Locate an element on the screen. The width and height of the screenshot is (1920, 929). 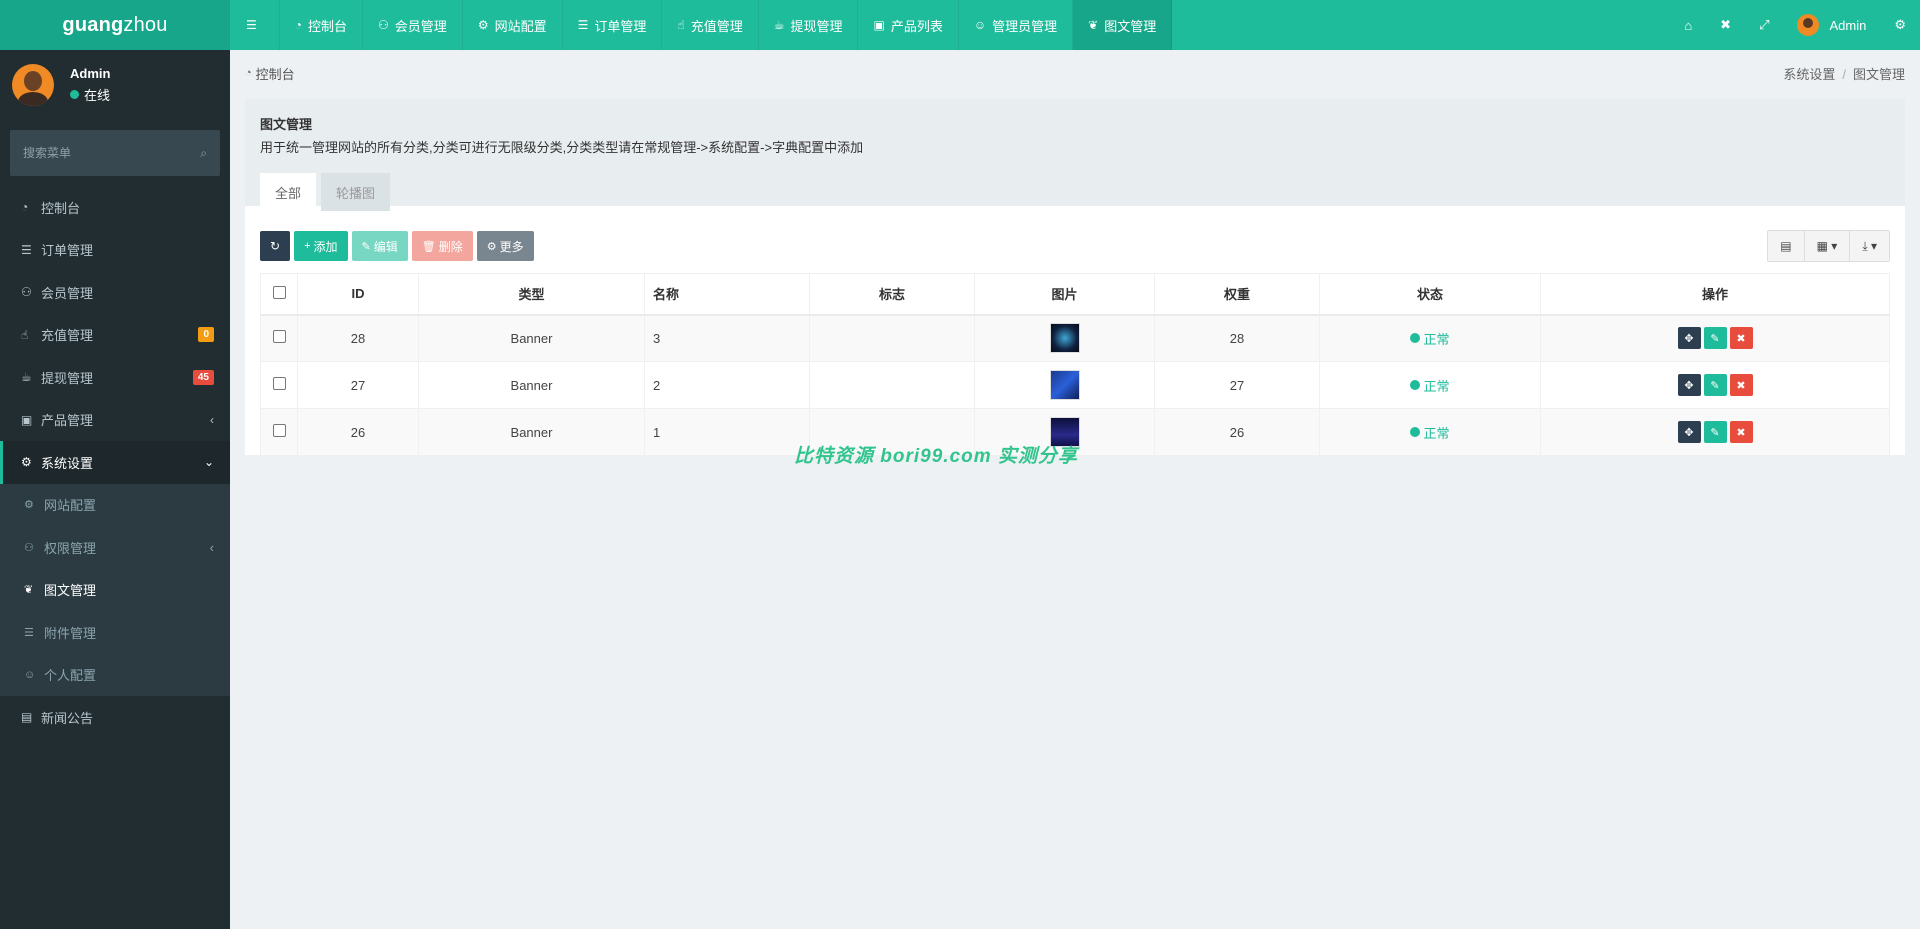
export-icon: ⤓ ▾ is located at coordinates (1869, 245).